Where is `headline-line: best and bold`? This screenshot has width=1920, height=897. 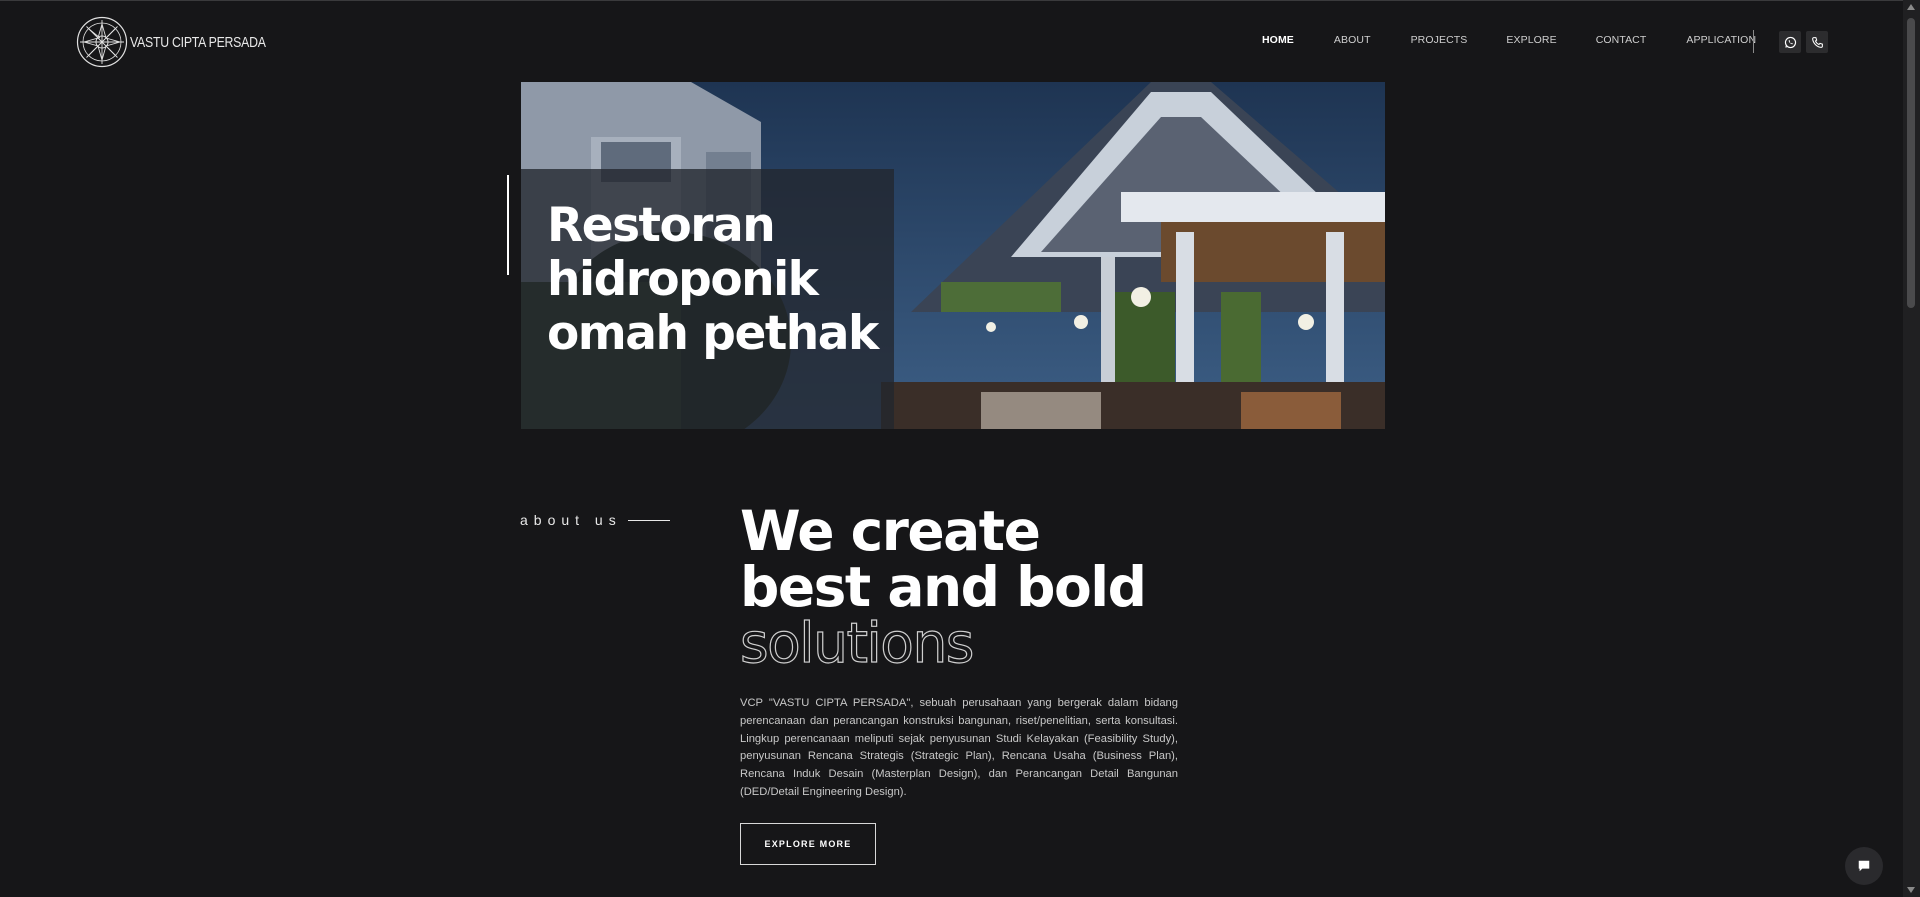
headline-line: best and bold is located at coordinates (943, 587).